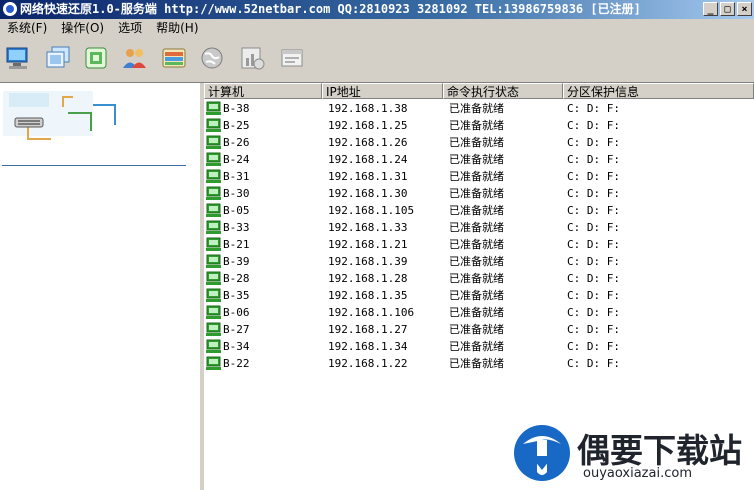 Image resolution: width=754 pixels, height=490 pixels. I want to click on computer-name: B-28, so click(236, 278).